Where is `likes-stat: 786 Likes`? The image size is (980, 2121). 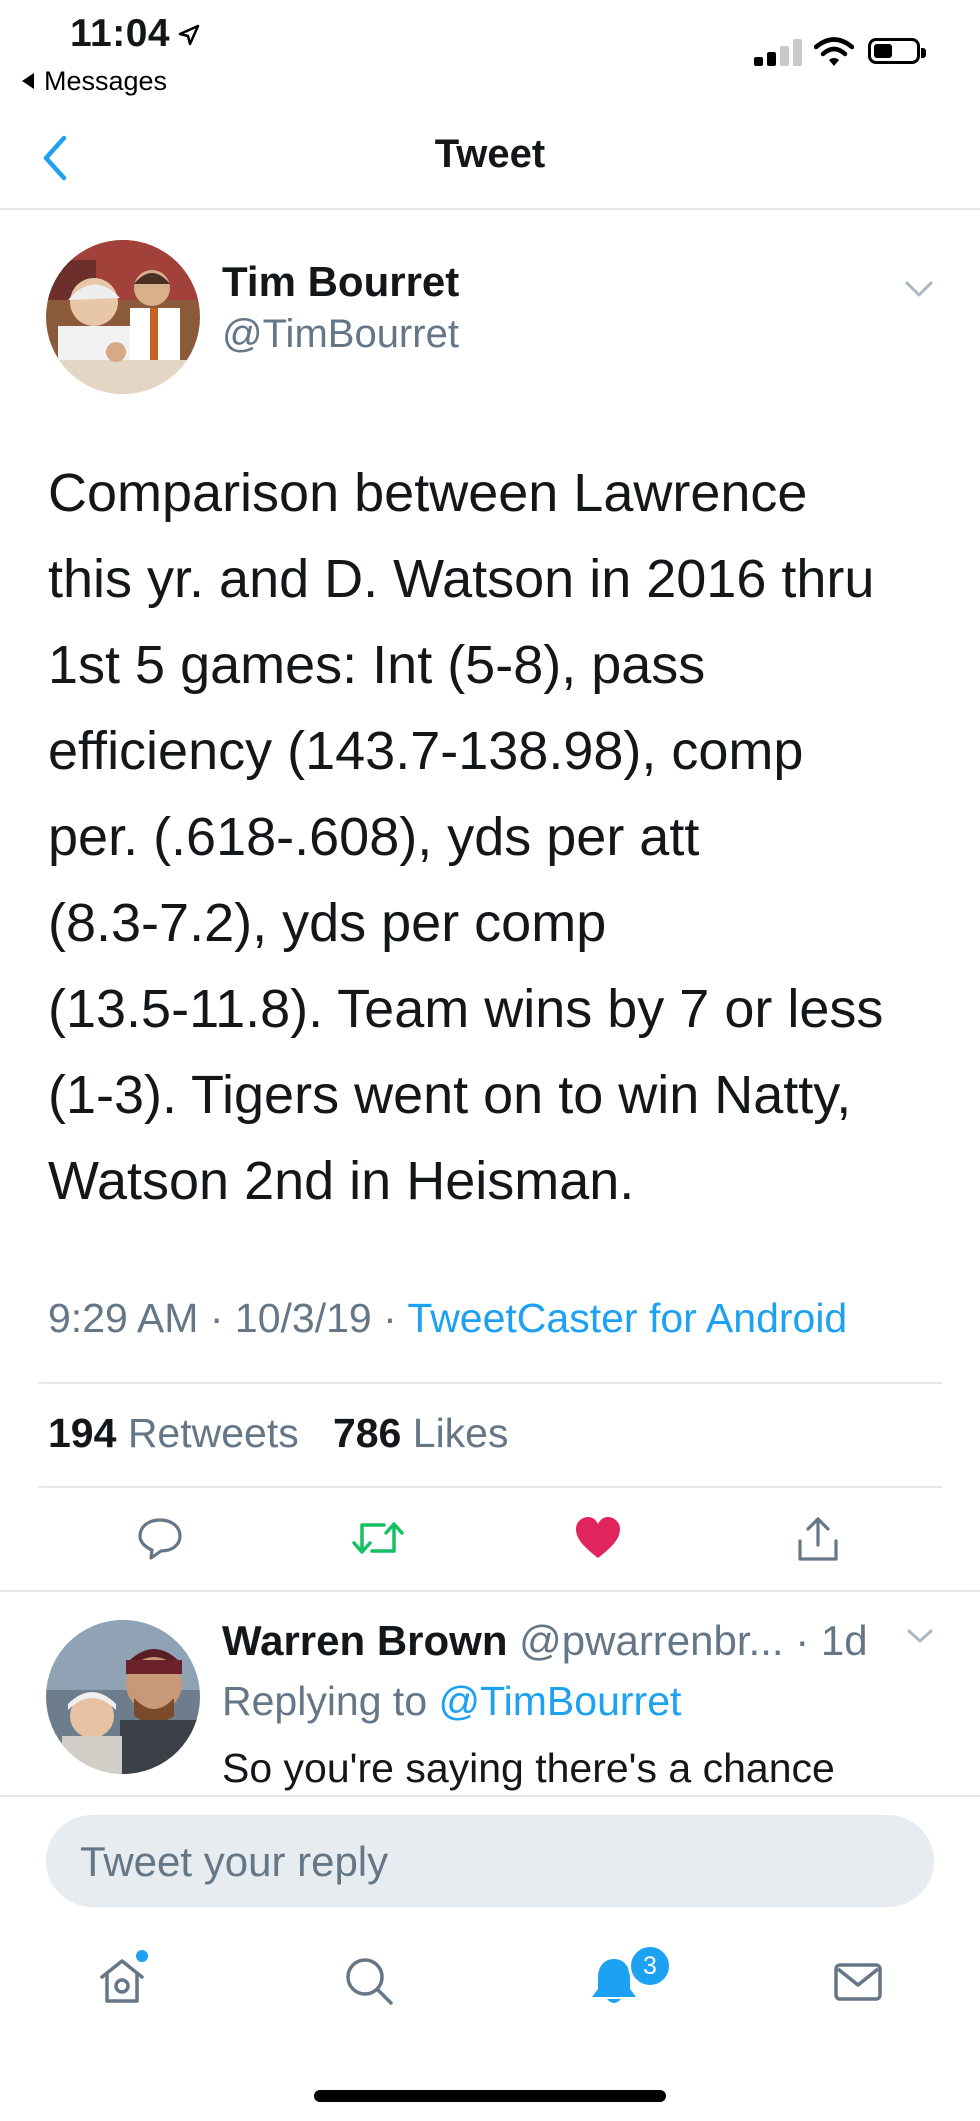
likes-stat: 786 Likes is located at coordinates (421, 1433).